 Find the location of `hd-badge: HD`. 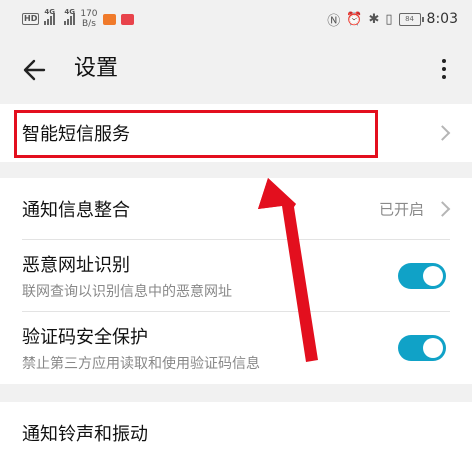

hd-badge: HD is located at coordinates (31, 19).